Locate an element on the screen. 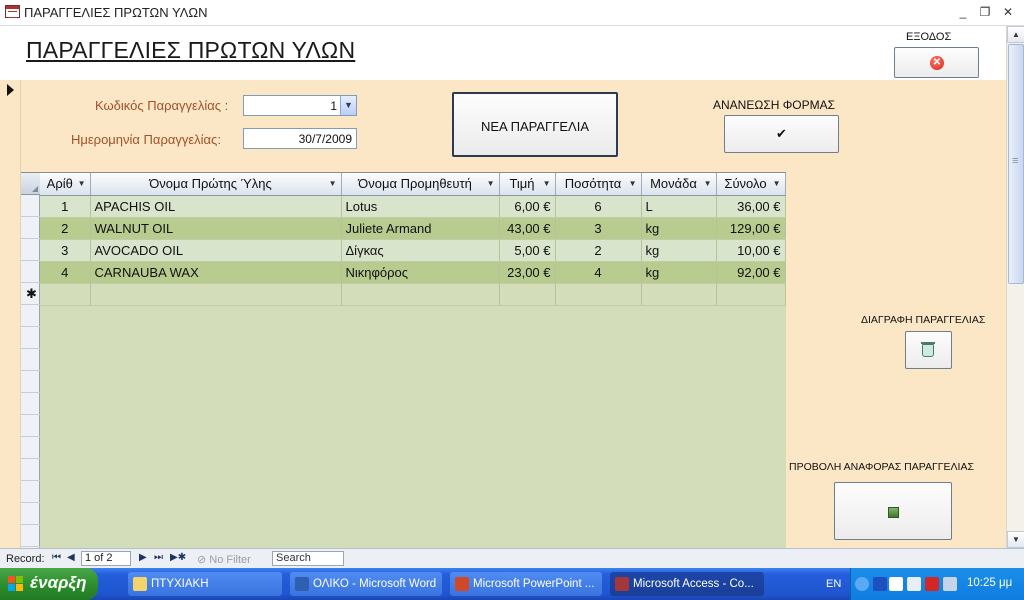 The image size is (1024, 600). network-icon is located at coordinates (896, 584).